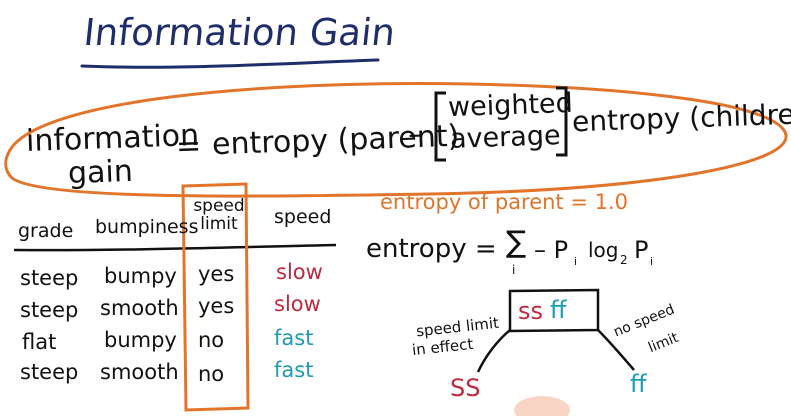 The height and width of the screenshot is (416, 791). I want to click on cell-grade: flat, so click(39, 342).